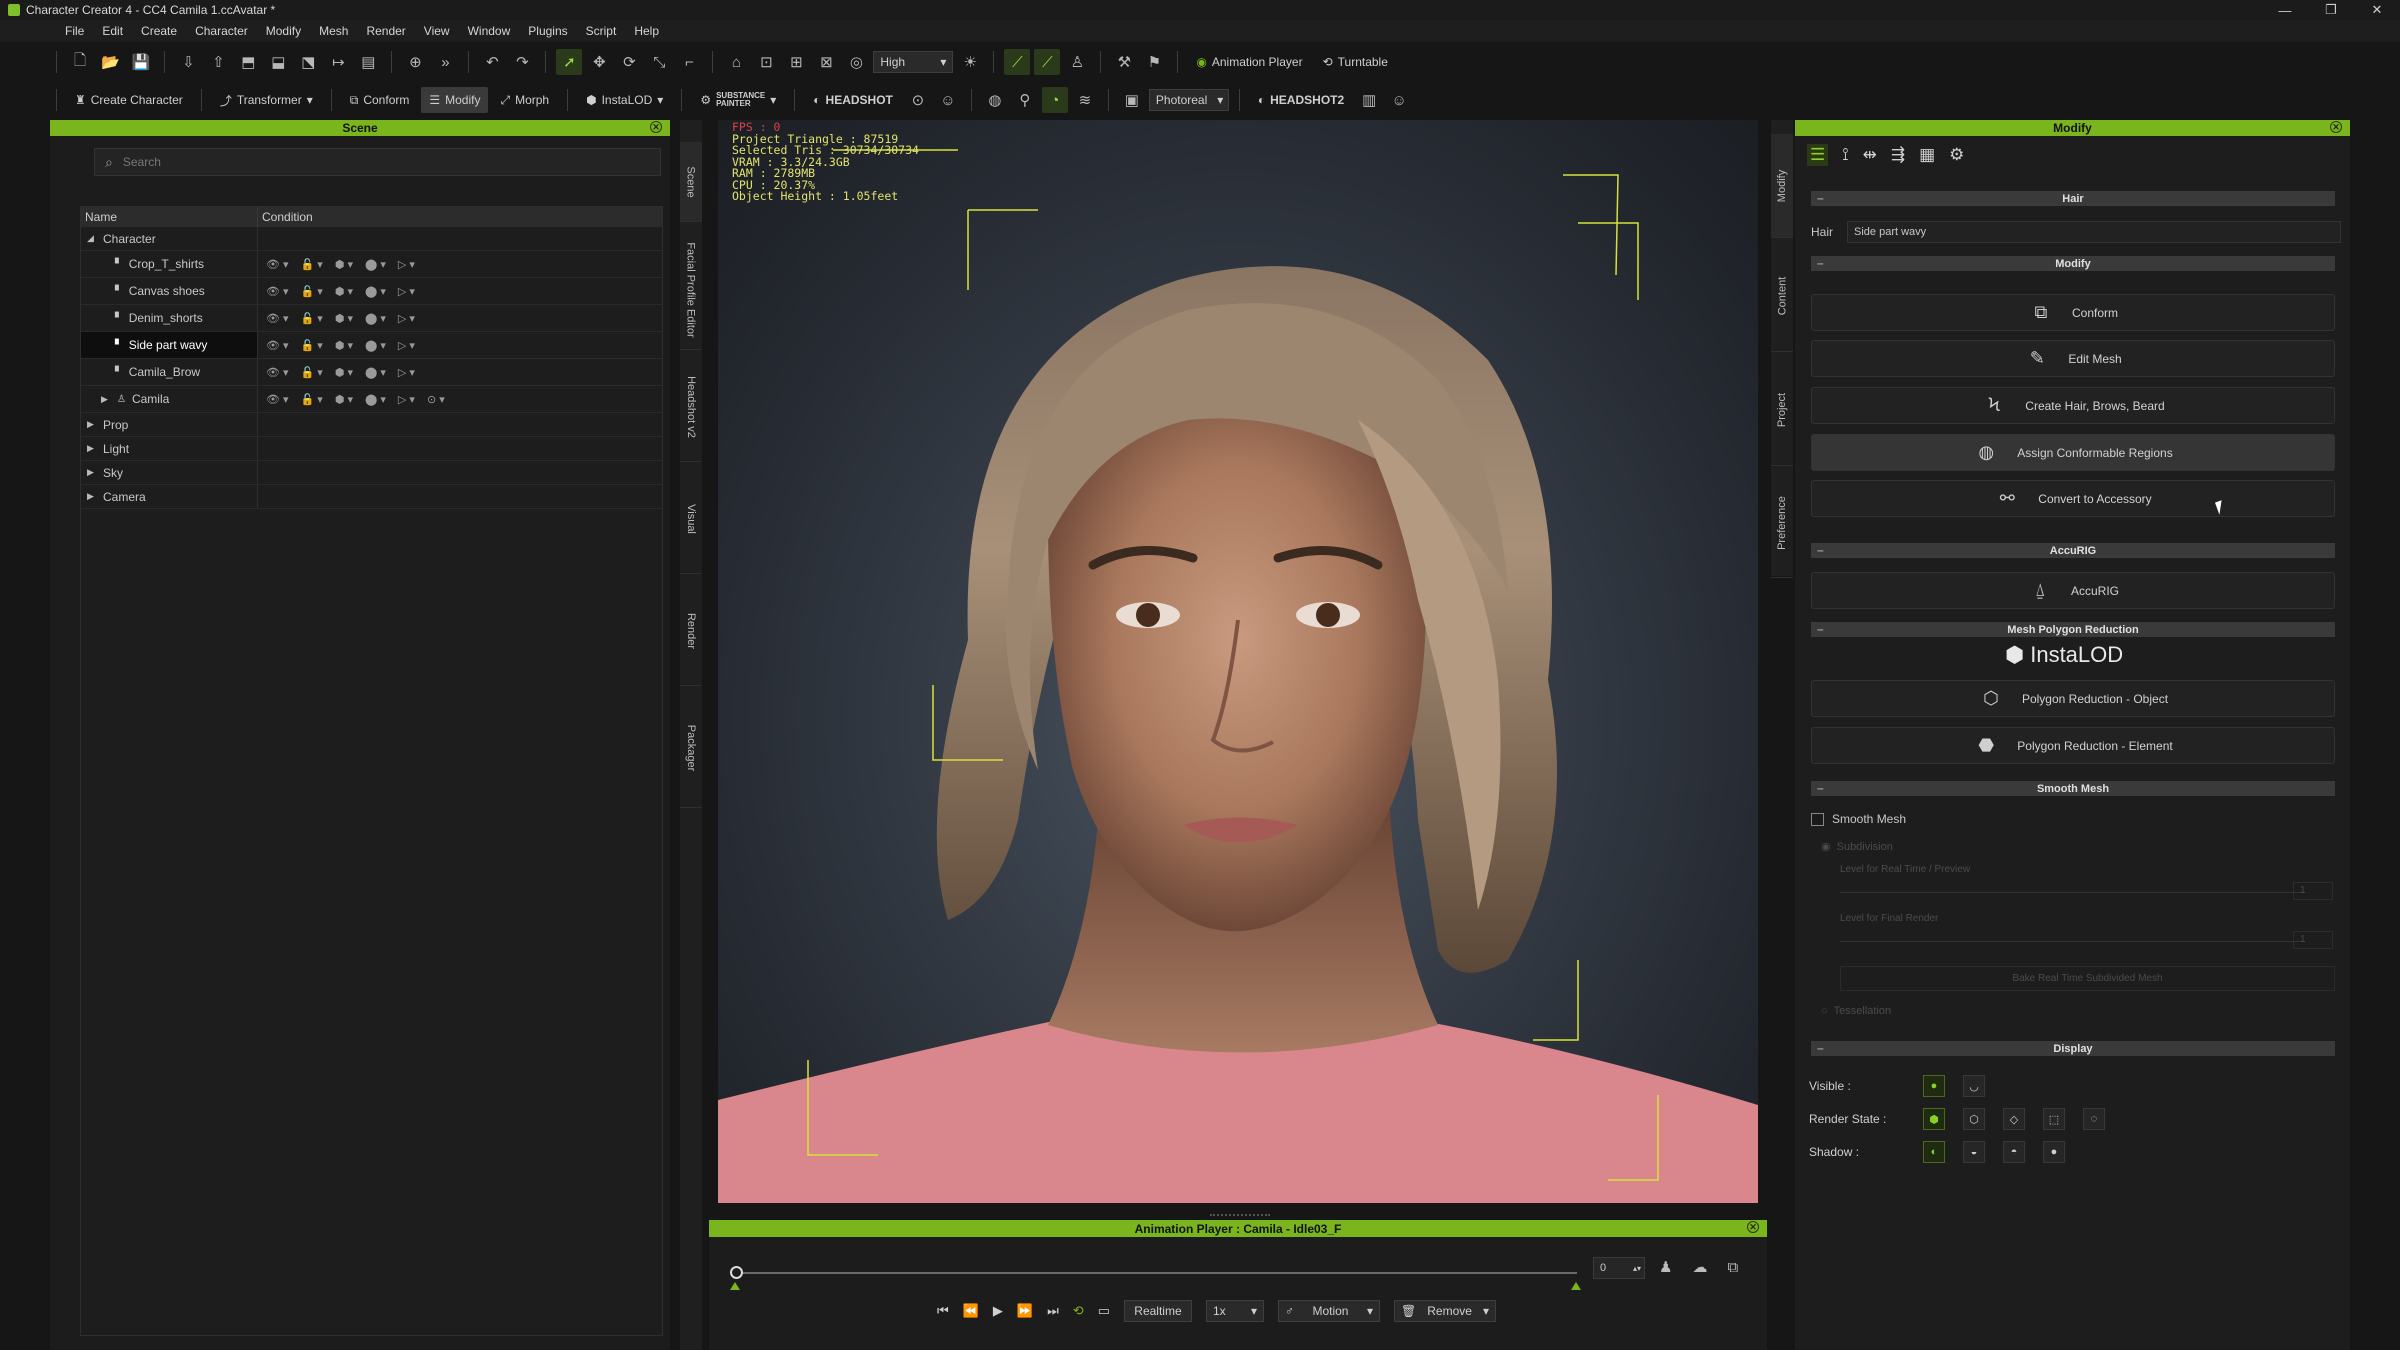 The image size is (2400, 1350). Describe the element at coordinates (371, 425) in the screenshot. I see `tree-group-prop: ▶ Prop` at that location.